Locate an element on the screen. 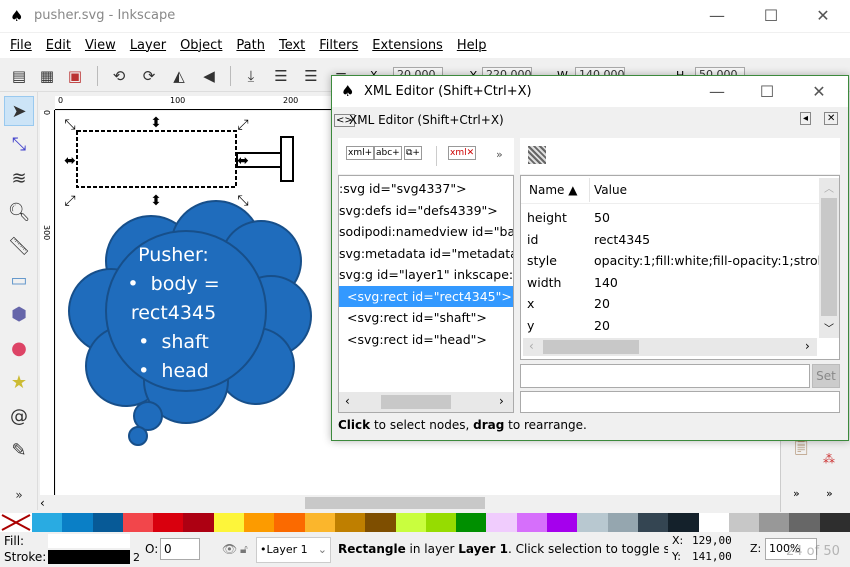 This screenshot has width=850, height=567. selector-tool-icon: ➤ is located at coordinates (19, 111).